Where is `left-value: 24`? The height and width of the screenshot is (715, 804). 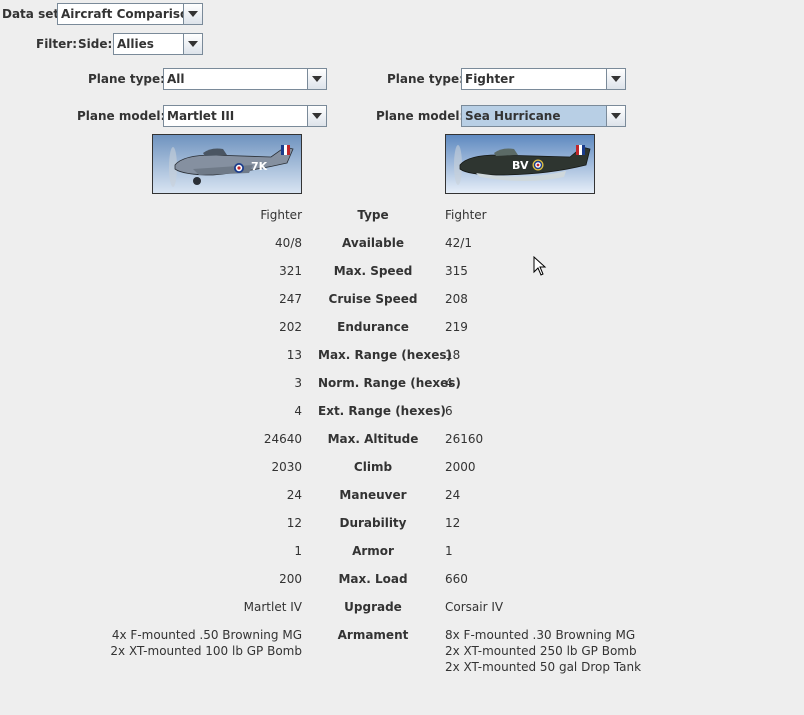 left-value: 24 is located at coordinates (294, 495).